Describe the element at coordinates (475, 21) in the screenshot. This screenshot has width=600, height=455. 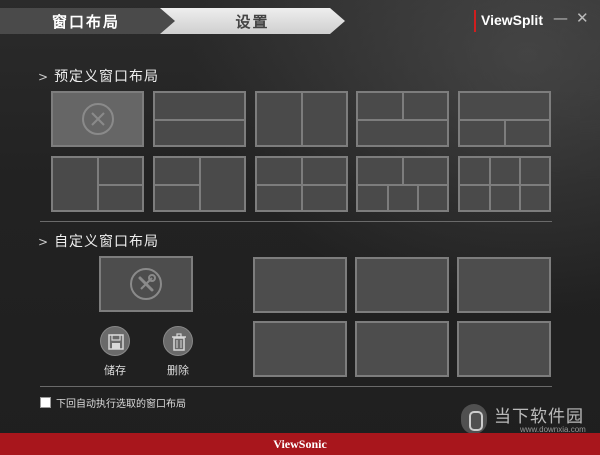
I see `brand-accent-bar` at that location.